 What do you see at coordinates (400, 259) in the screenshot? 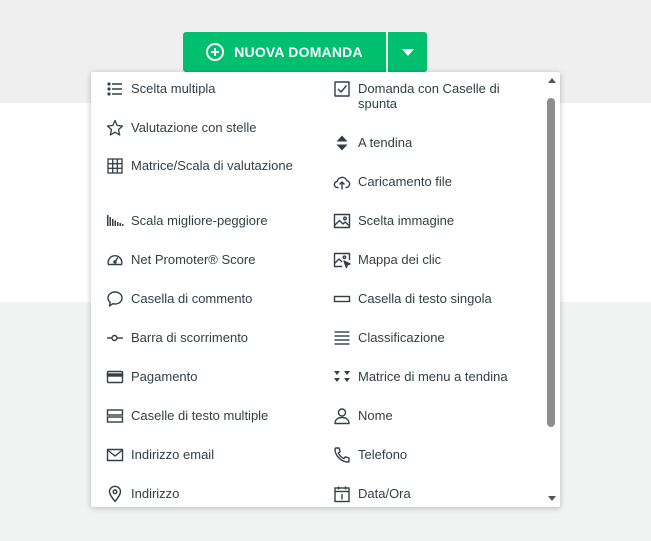
I see `menu-item-label: Mappa dei clic` at bounding box center [400, 259].